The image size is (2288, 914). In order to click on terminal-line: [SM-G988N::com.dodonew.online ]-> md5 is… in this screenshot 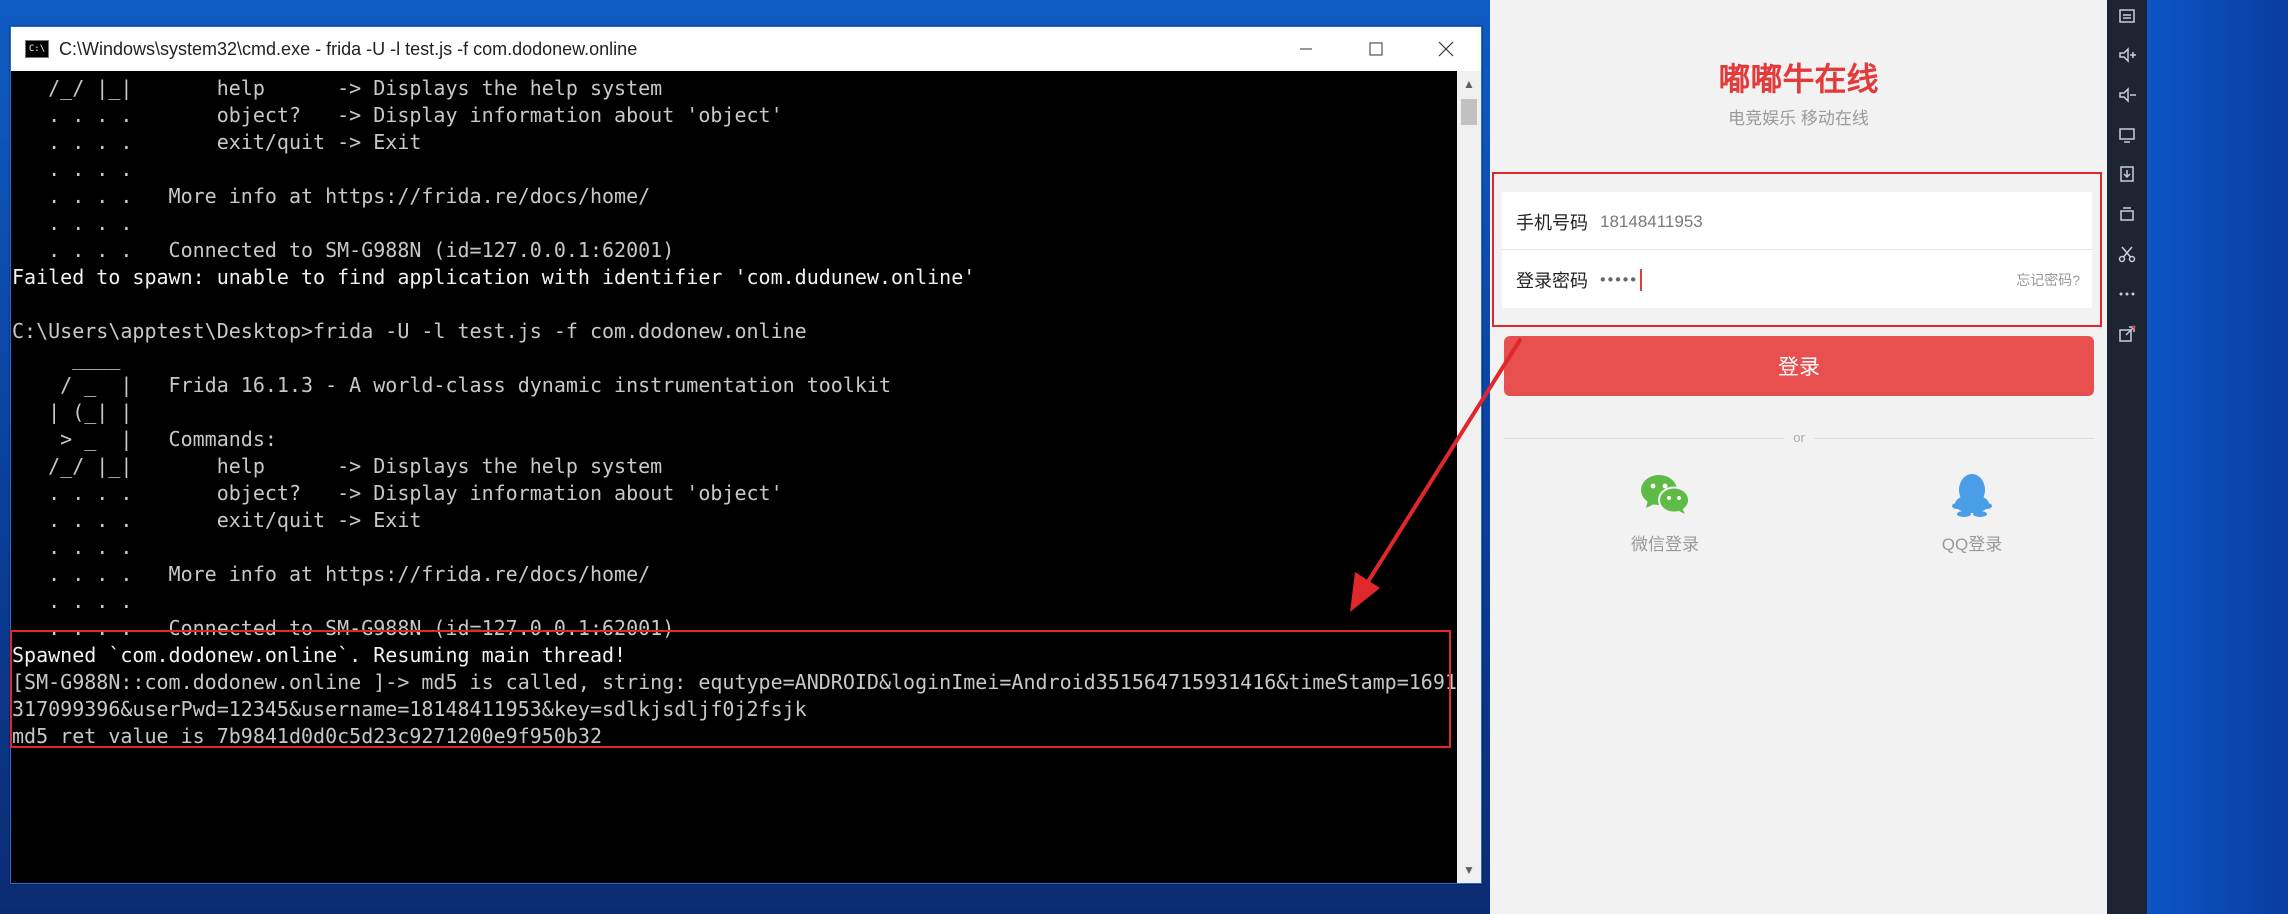, I will do `click(734, 682)`.